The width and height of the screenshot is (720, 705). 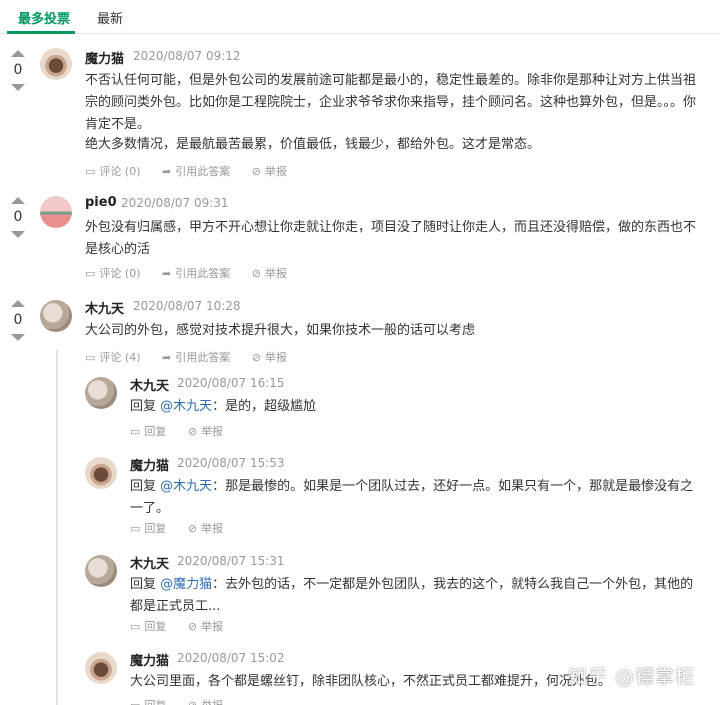 What do you see at coordinates (104, 307) in the screenshot?
I see `answer-author: 木九天` at bounding box center [104, 307].